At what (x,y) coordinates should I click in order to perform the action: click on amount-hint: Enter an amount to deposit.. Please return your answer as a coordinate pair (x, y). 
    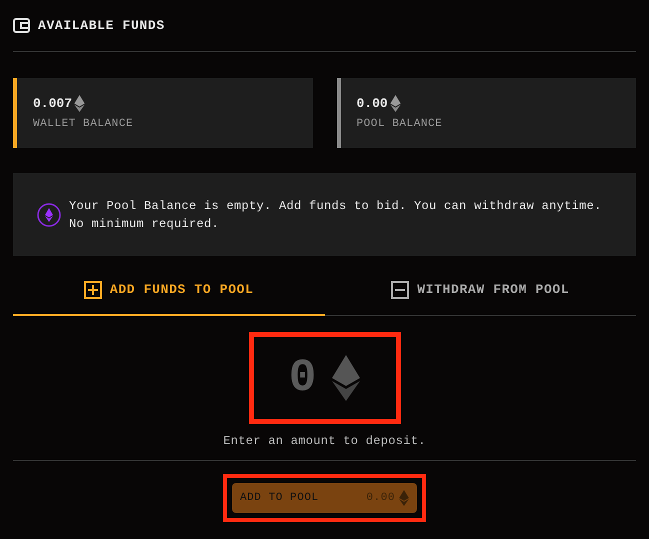
    Looking at the image, I should click on (324, 441).